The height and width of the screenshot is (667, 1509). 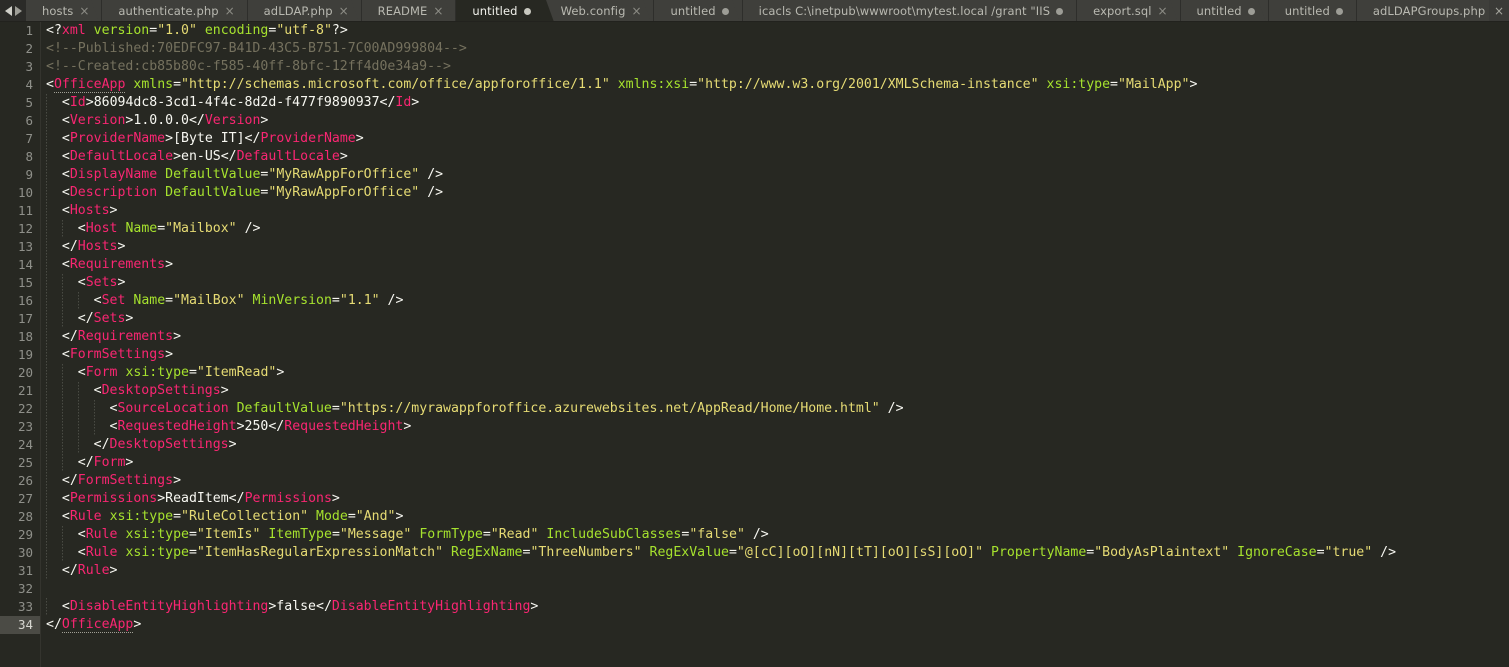 What do you see at coordinates (754, 391) in the screenshot?
I see `code-line: 21 <DesktopSettings>` at bounding box center [754, 391].